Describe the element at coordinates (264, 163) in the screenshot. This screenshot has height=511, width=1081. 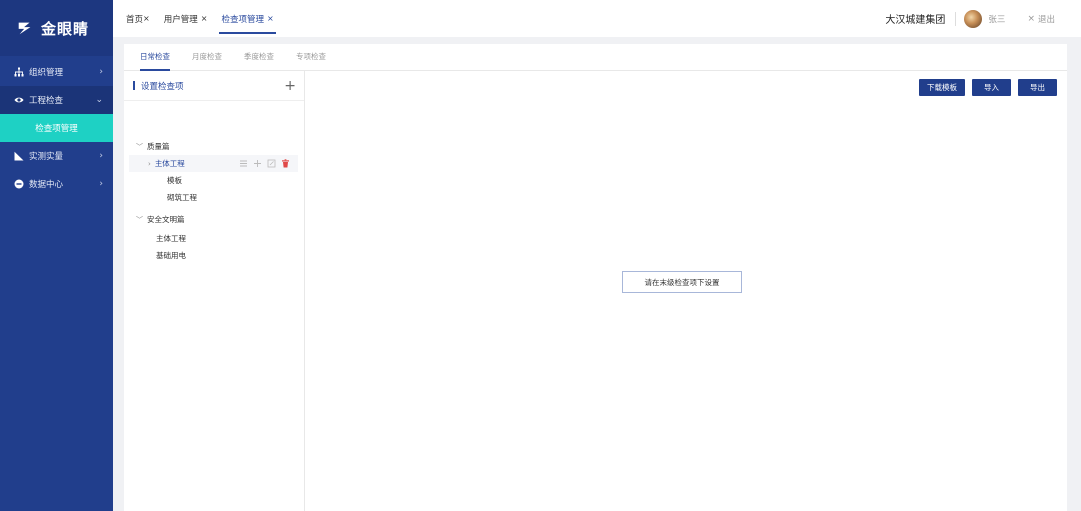
I see `row-actions` at that location.